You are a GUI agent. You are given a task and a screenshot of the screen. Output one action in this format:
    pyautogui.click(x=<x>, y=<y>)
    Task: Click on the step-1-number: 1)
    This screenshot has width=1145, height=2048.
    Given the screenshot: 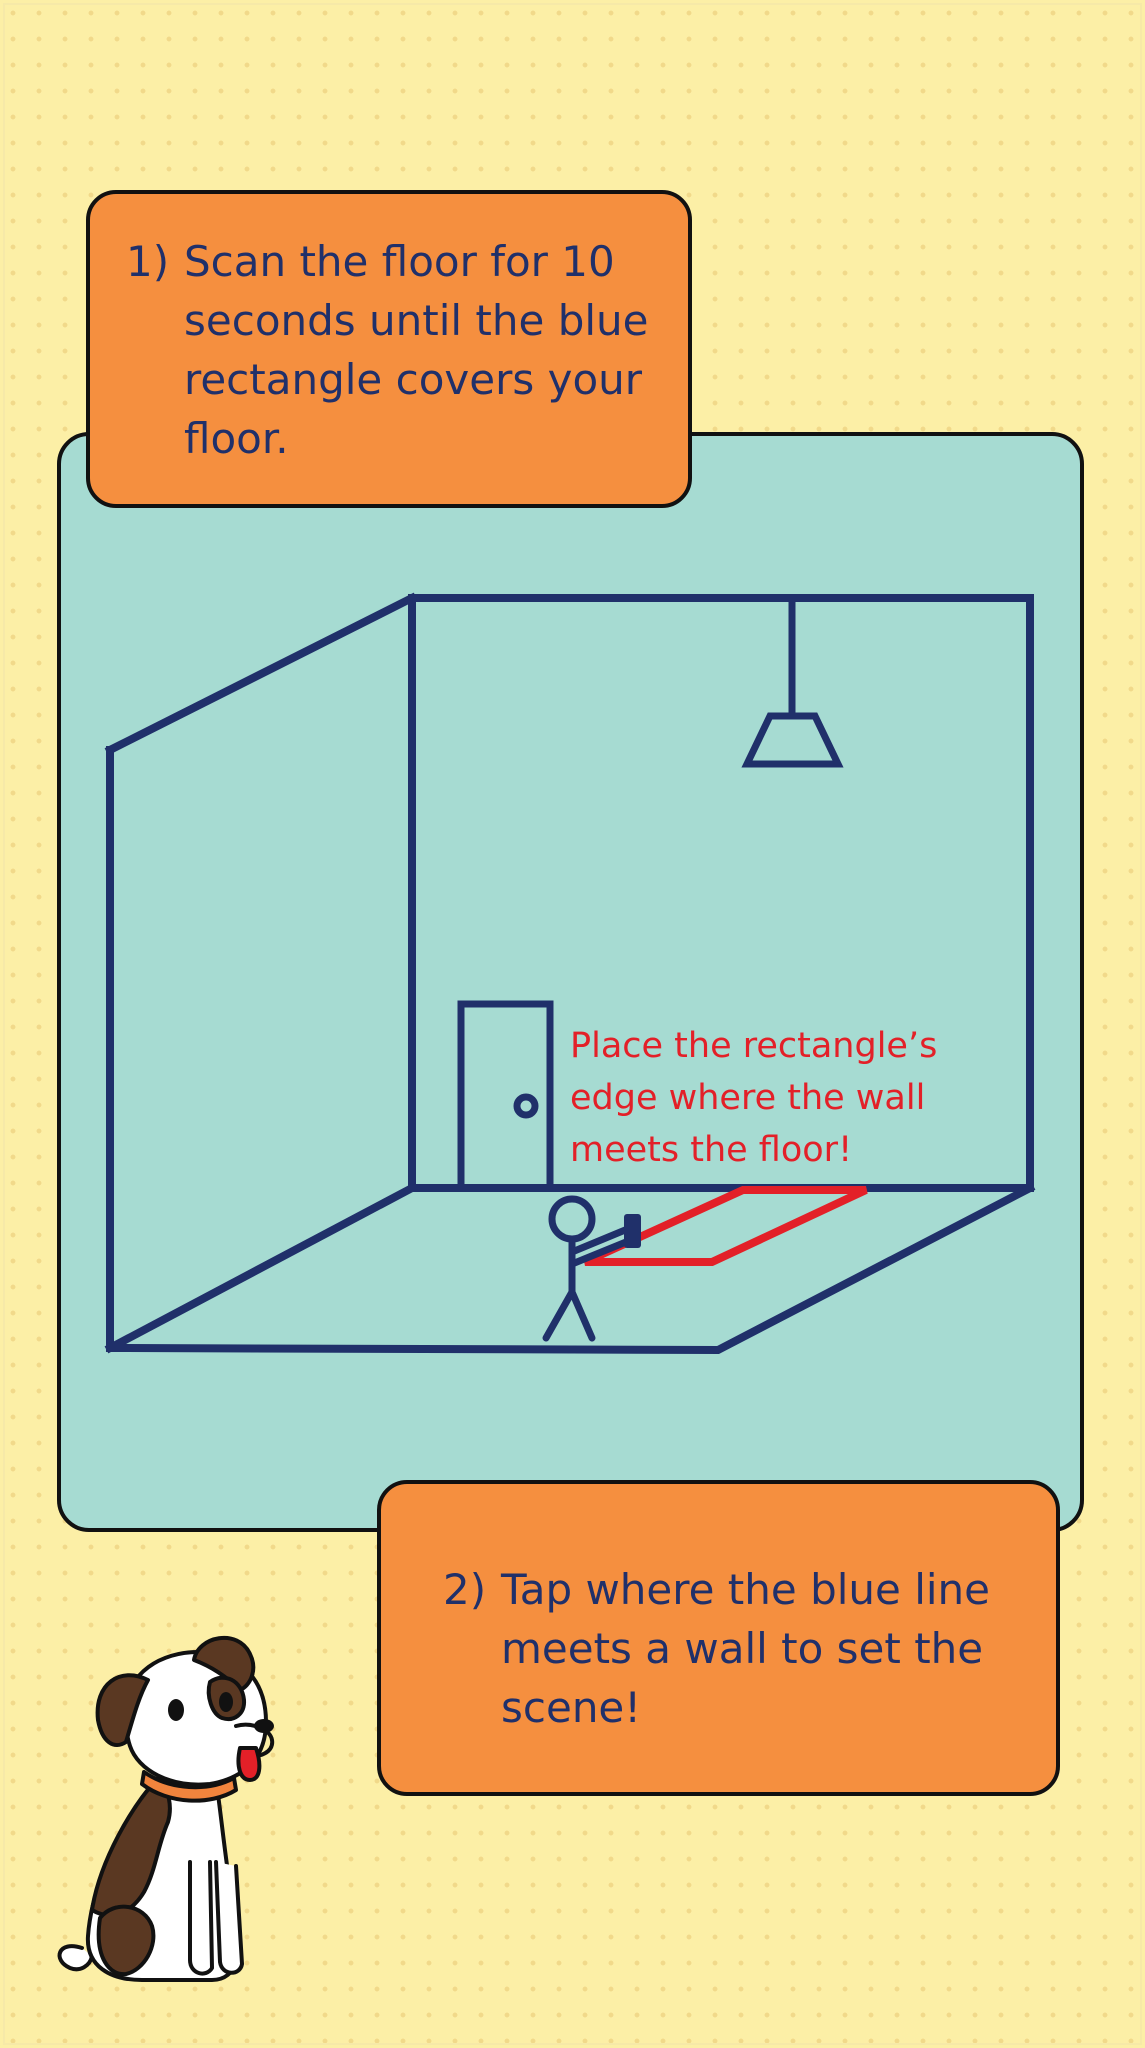 What is the action you would take?
    pyautogui.click(x=148, y=261)
    